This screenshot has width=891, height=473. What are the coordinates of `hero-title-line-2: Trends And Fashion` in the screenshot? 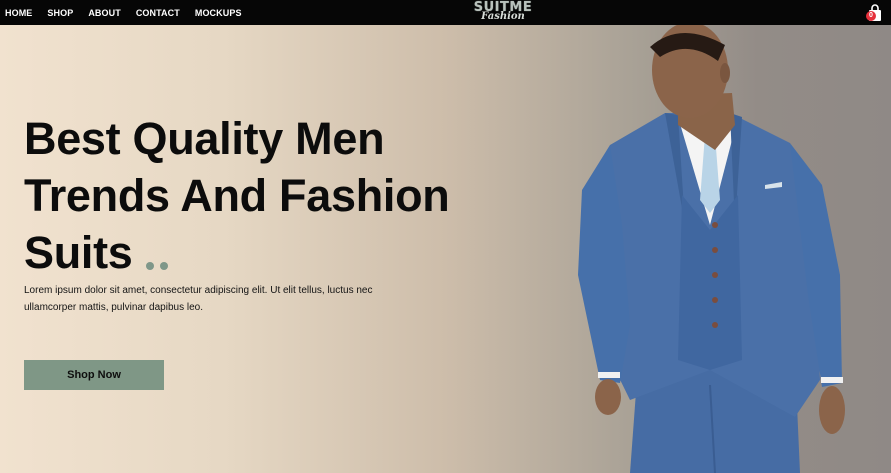 It's located at (237, 195).